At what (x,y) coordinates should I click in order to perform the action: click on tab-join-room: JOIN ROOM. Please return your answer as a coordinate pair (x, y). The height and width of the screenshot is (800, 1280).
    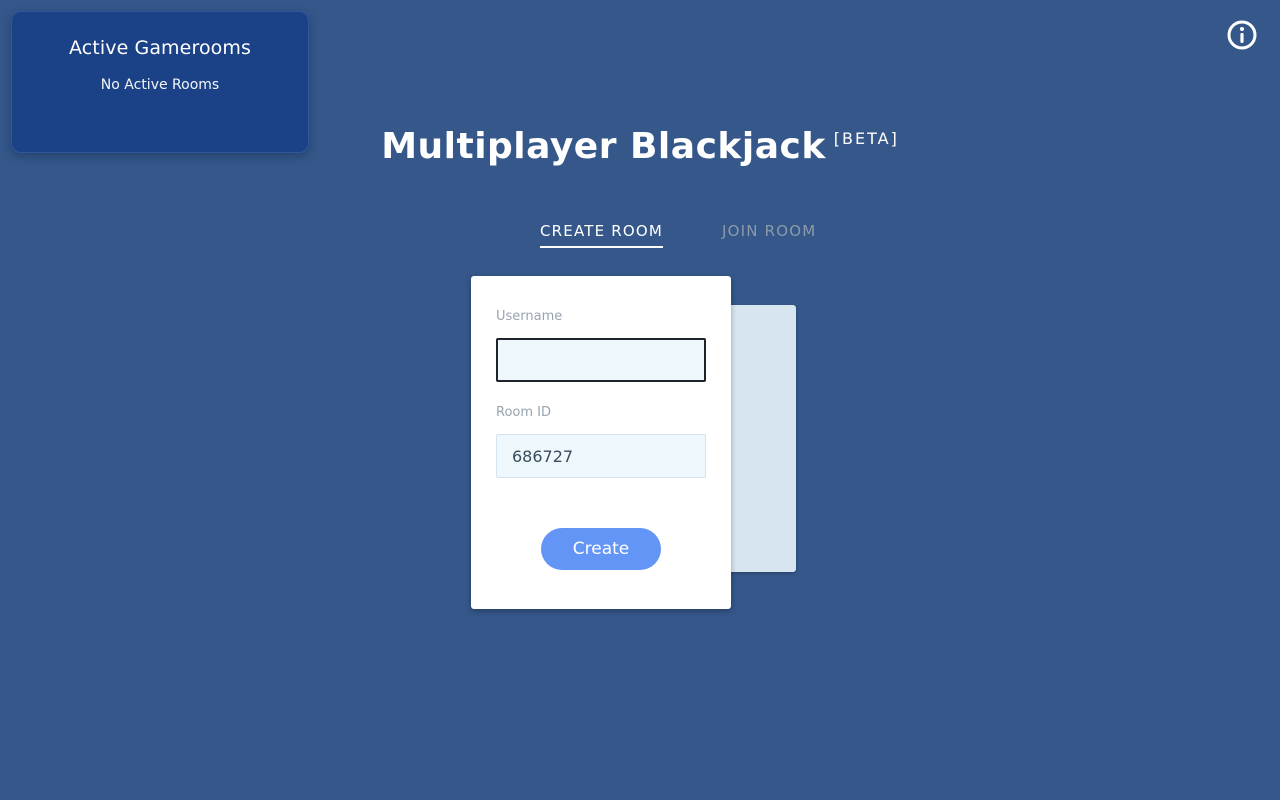
    Looking at the image, I should click on (769, 234).